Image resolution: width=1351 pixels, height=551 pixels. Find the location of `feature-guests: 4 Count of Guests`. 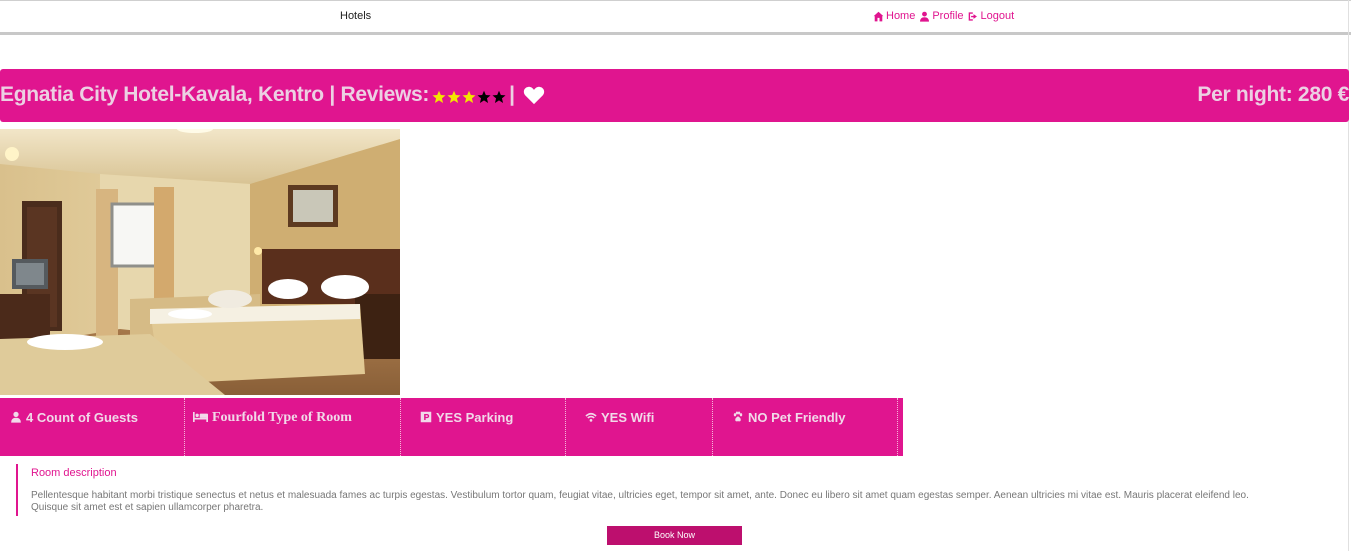

feature-guests: 4 Count of Guests is located at coordinates (97, 427).